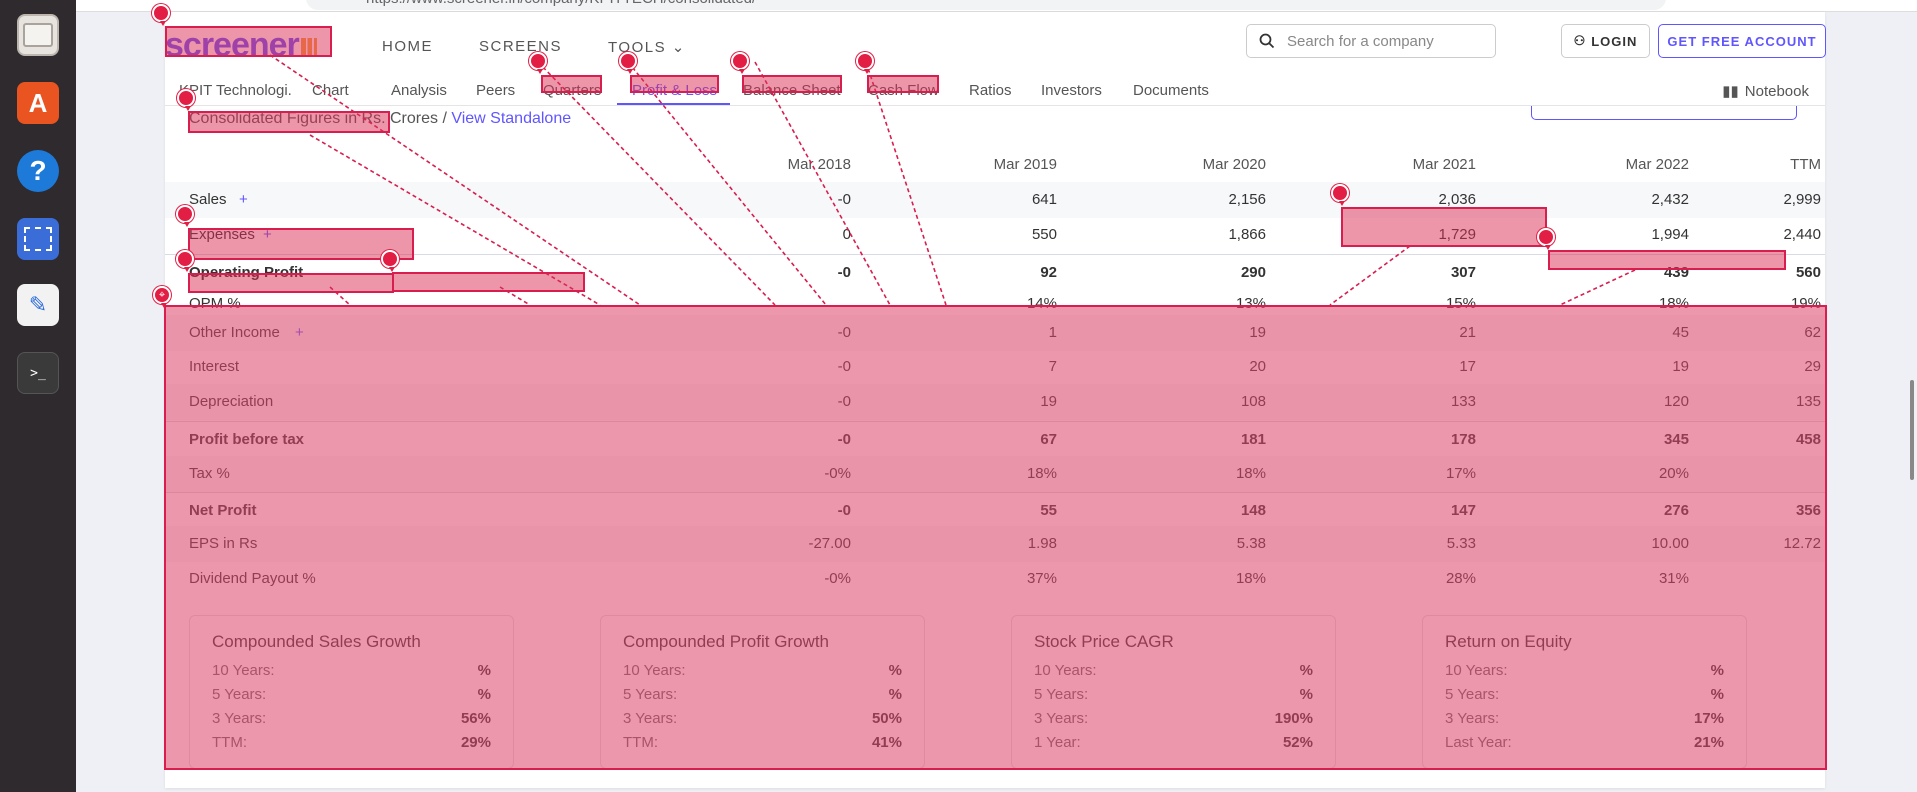 The image size is (1917, 792). I want to click on table-cell: 2,999, so click(1802, 199).